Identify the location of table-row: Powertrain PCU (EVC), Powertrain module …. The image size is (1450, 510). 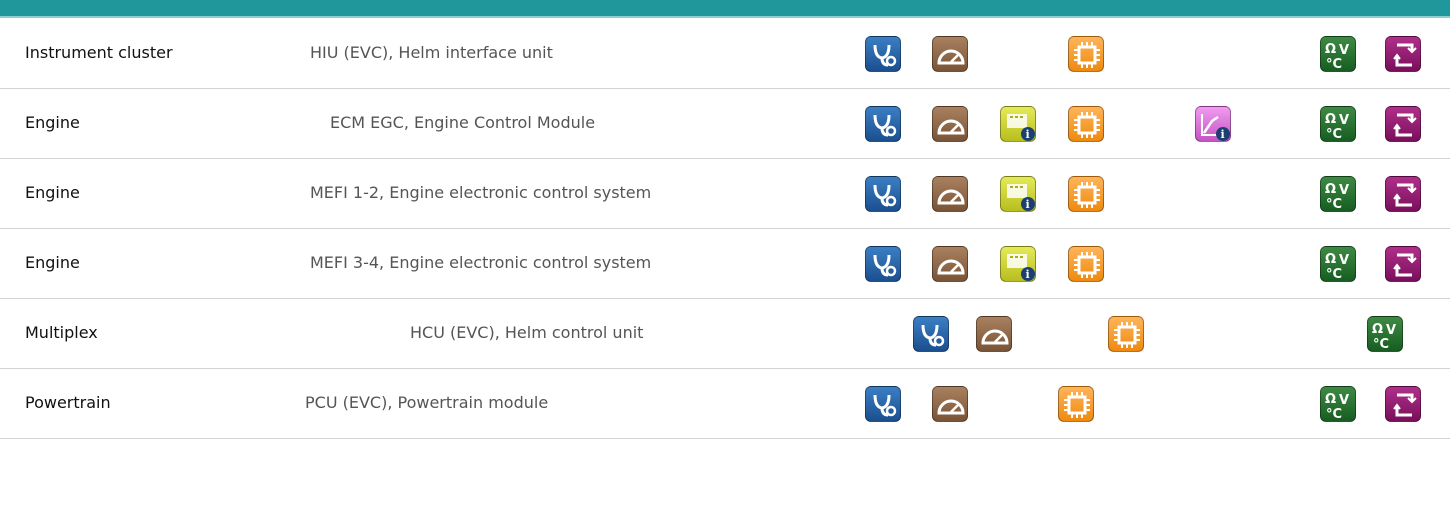
(725, 403).